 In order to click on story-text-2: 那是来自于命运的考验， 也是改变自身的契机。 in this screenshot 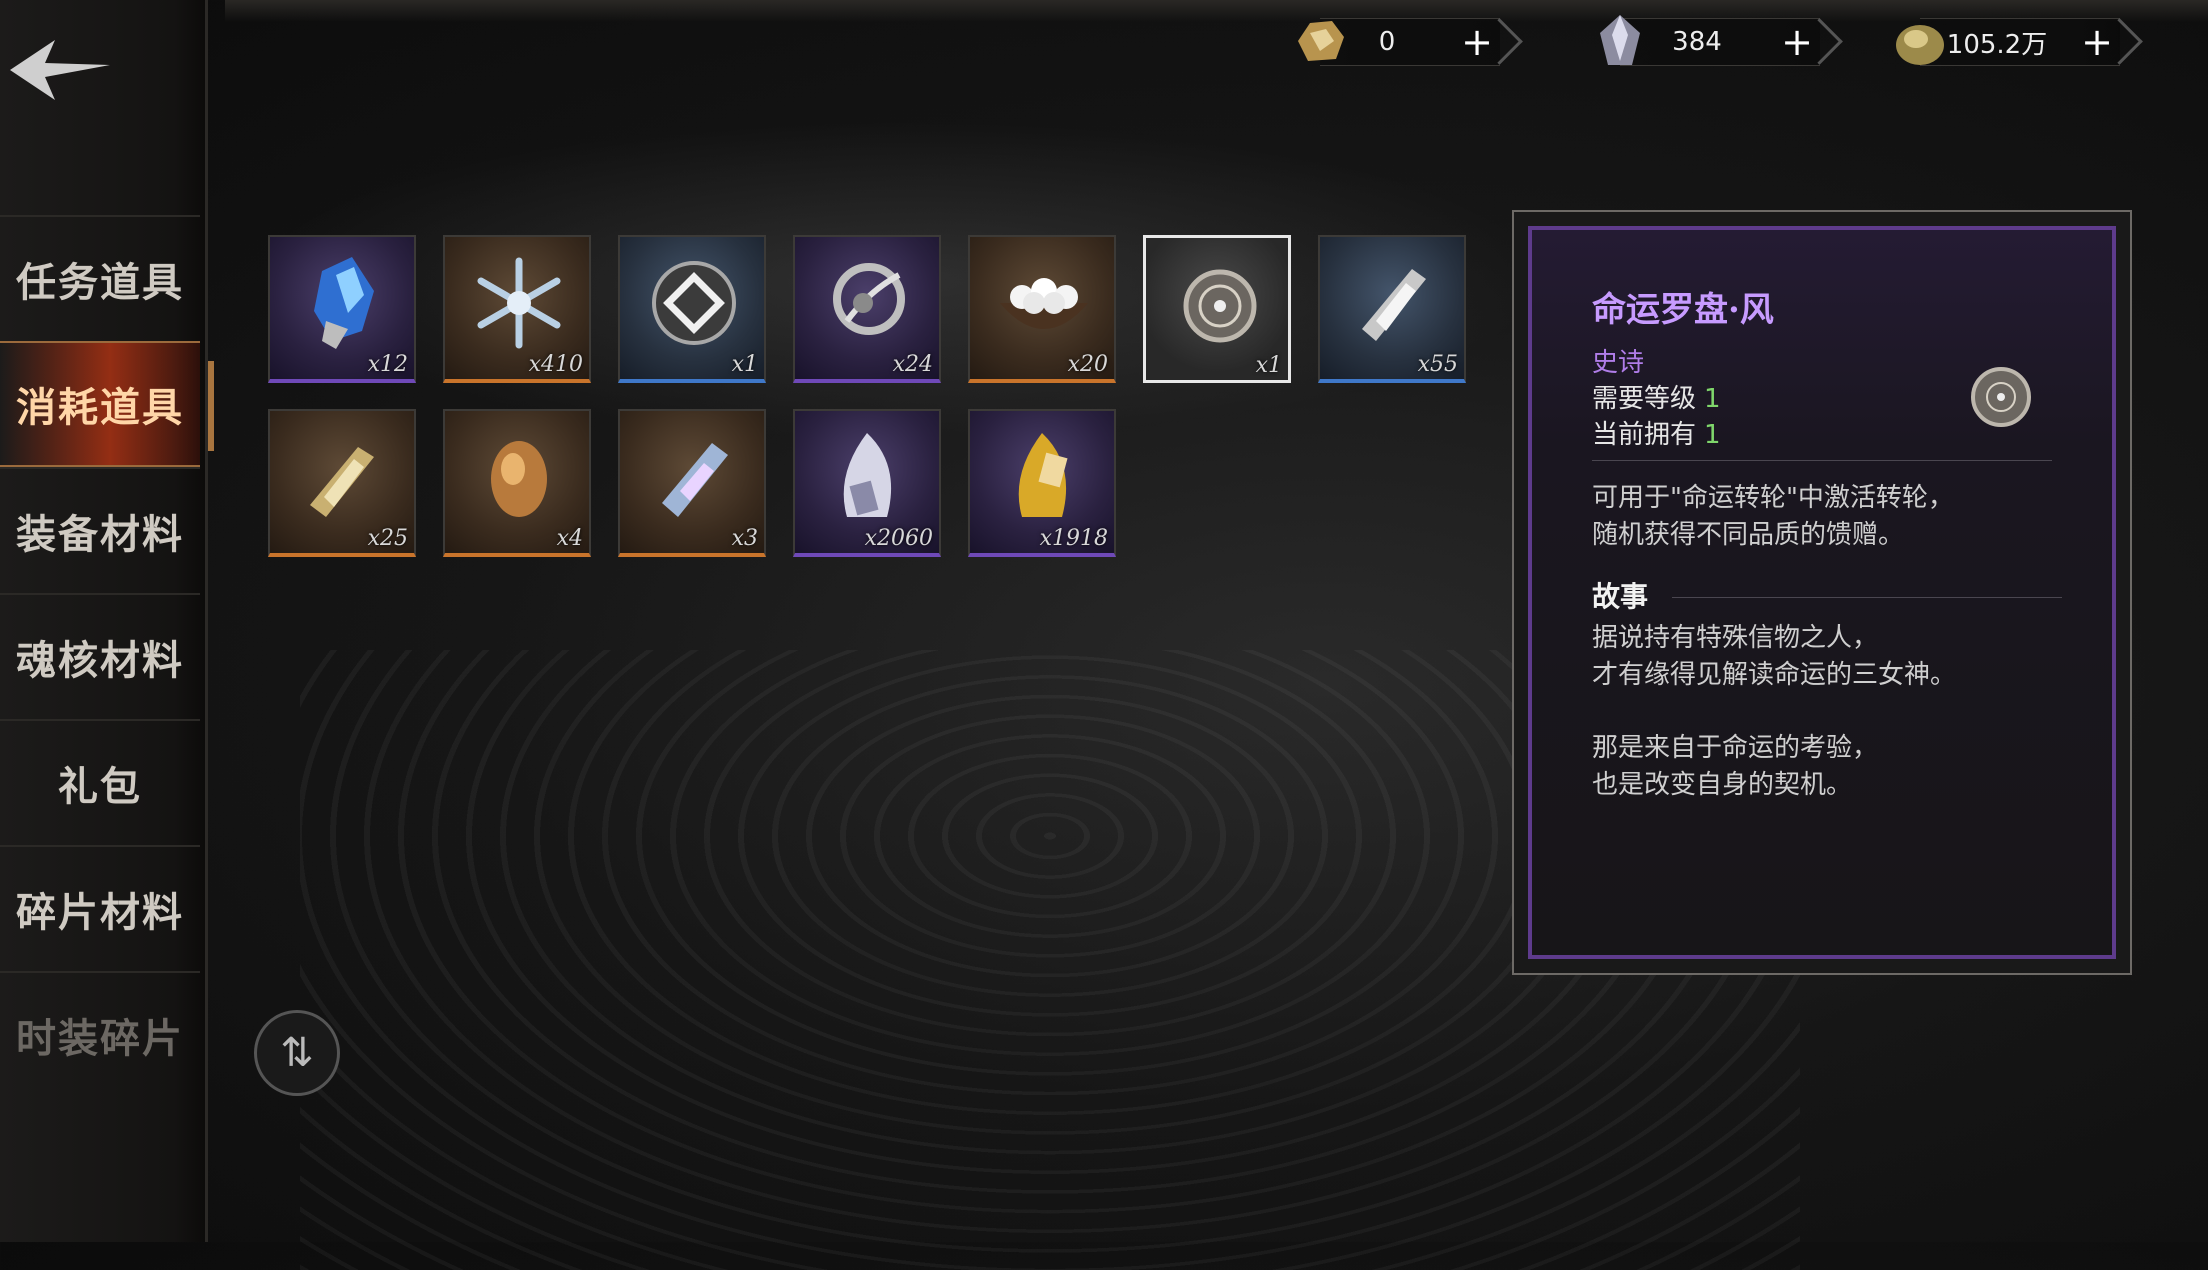, I will do `click(1735, 767)`.